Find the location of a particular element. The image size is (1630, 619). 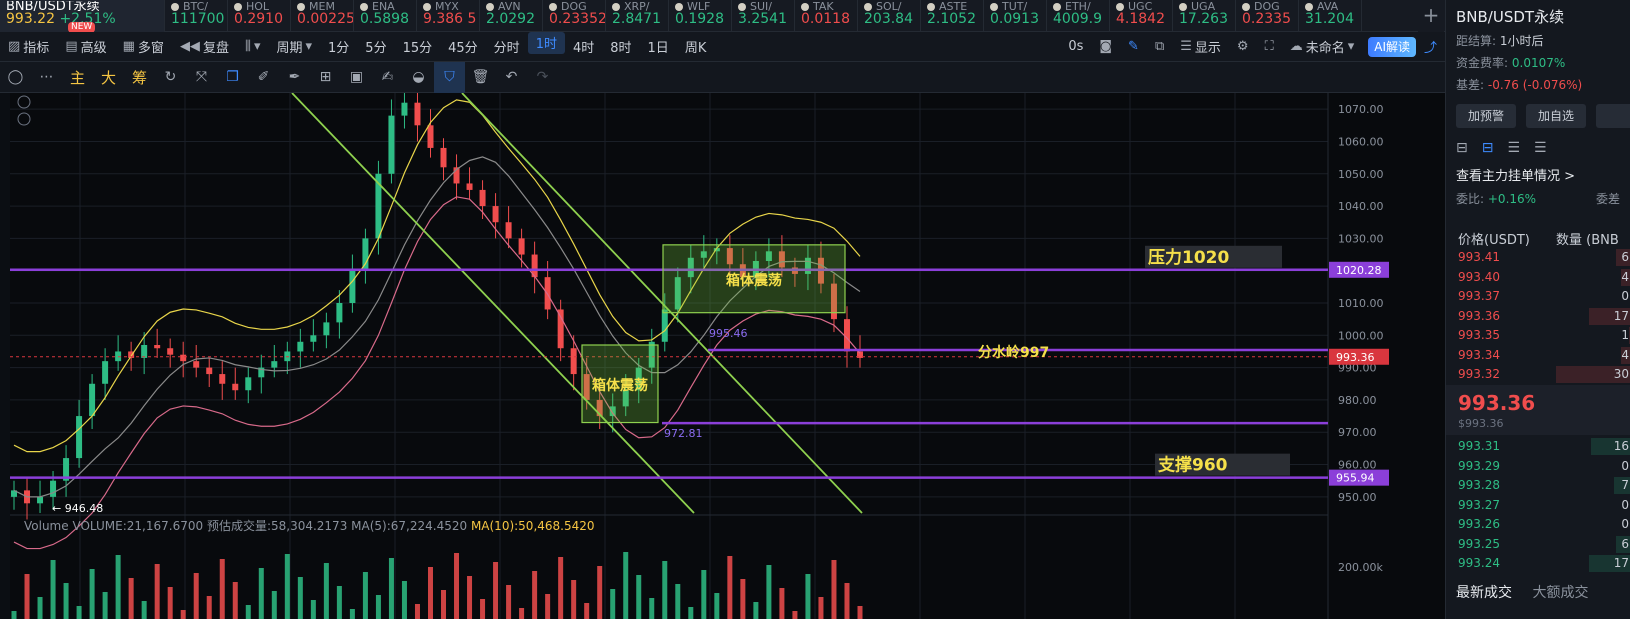

interval-tab: 4时 is located at coordinates (583, 47).